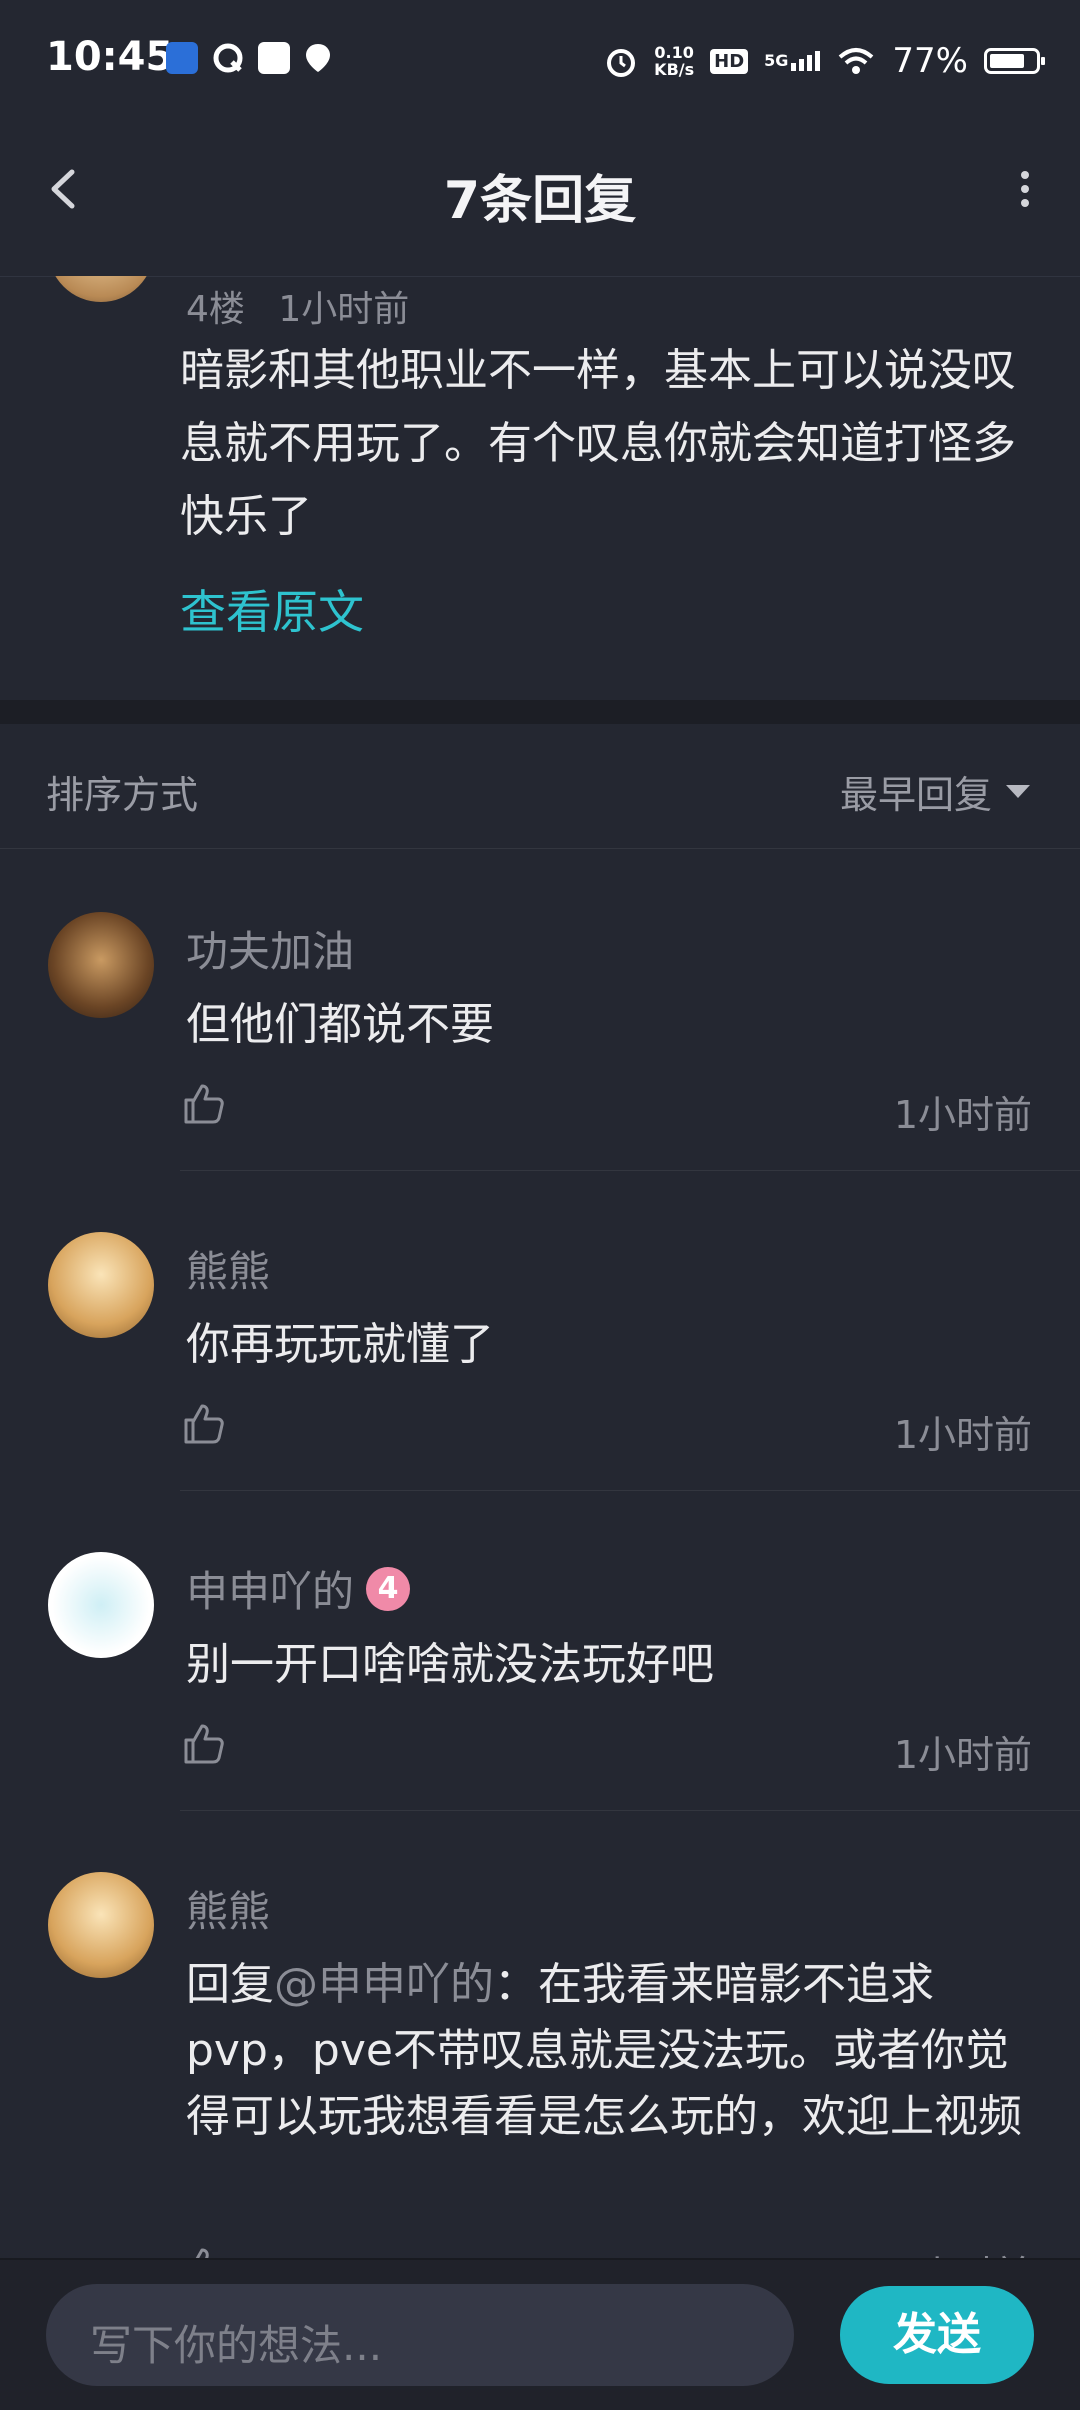  What do you see at coordinates (110, 57) in the screenshot?
I see `status-time: 10:45` at bounding box center [110, 57].